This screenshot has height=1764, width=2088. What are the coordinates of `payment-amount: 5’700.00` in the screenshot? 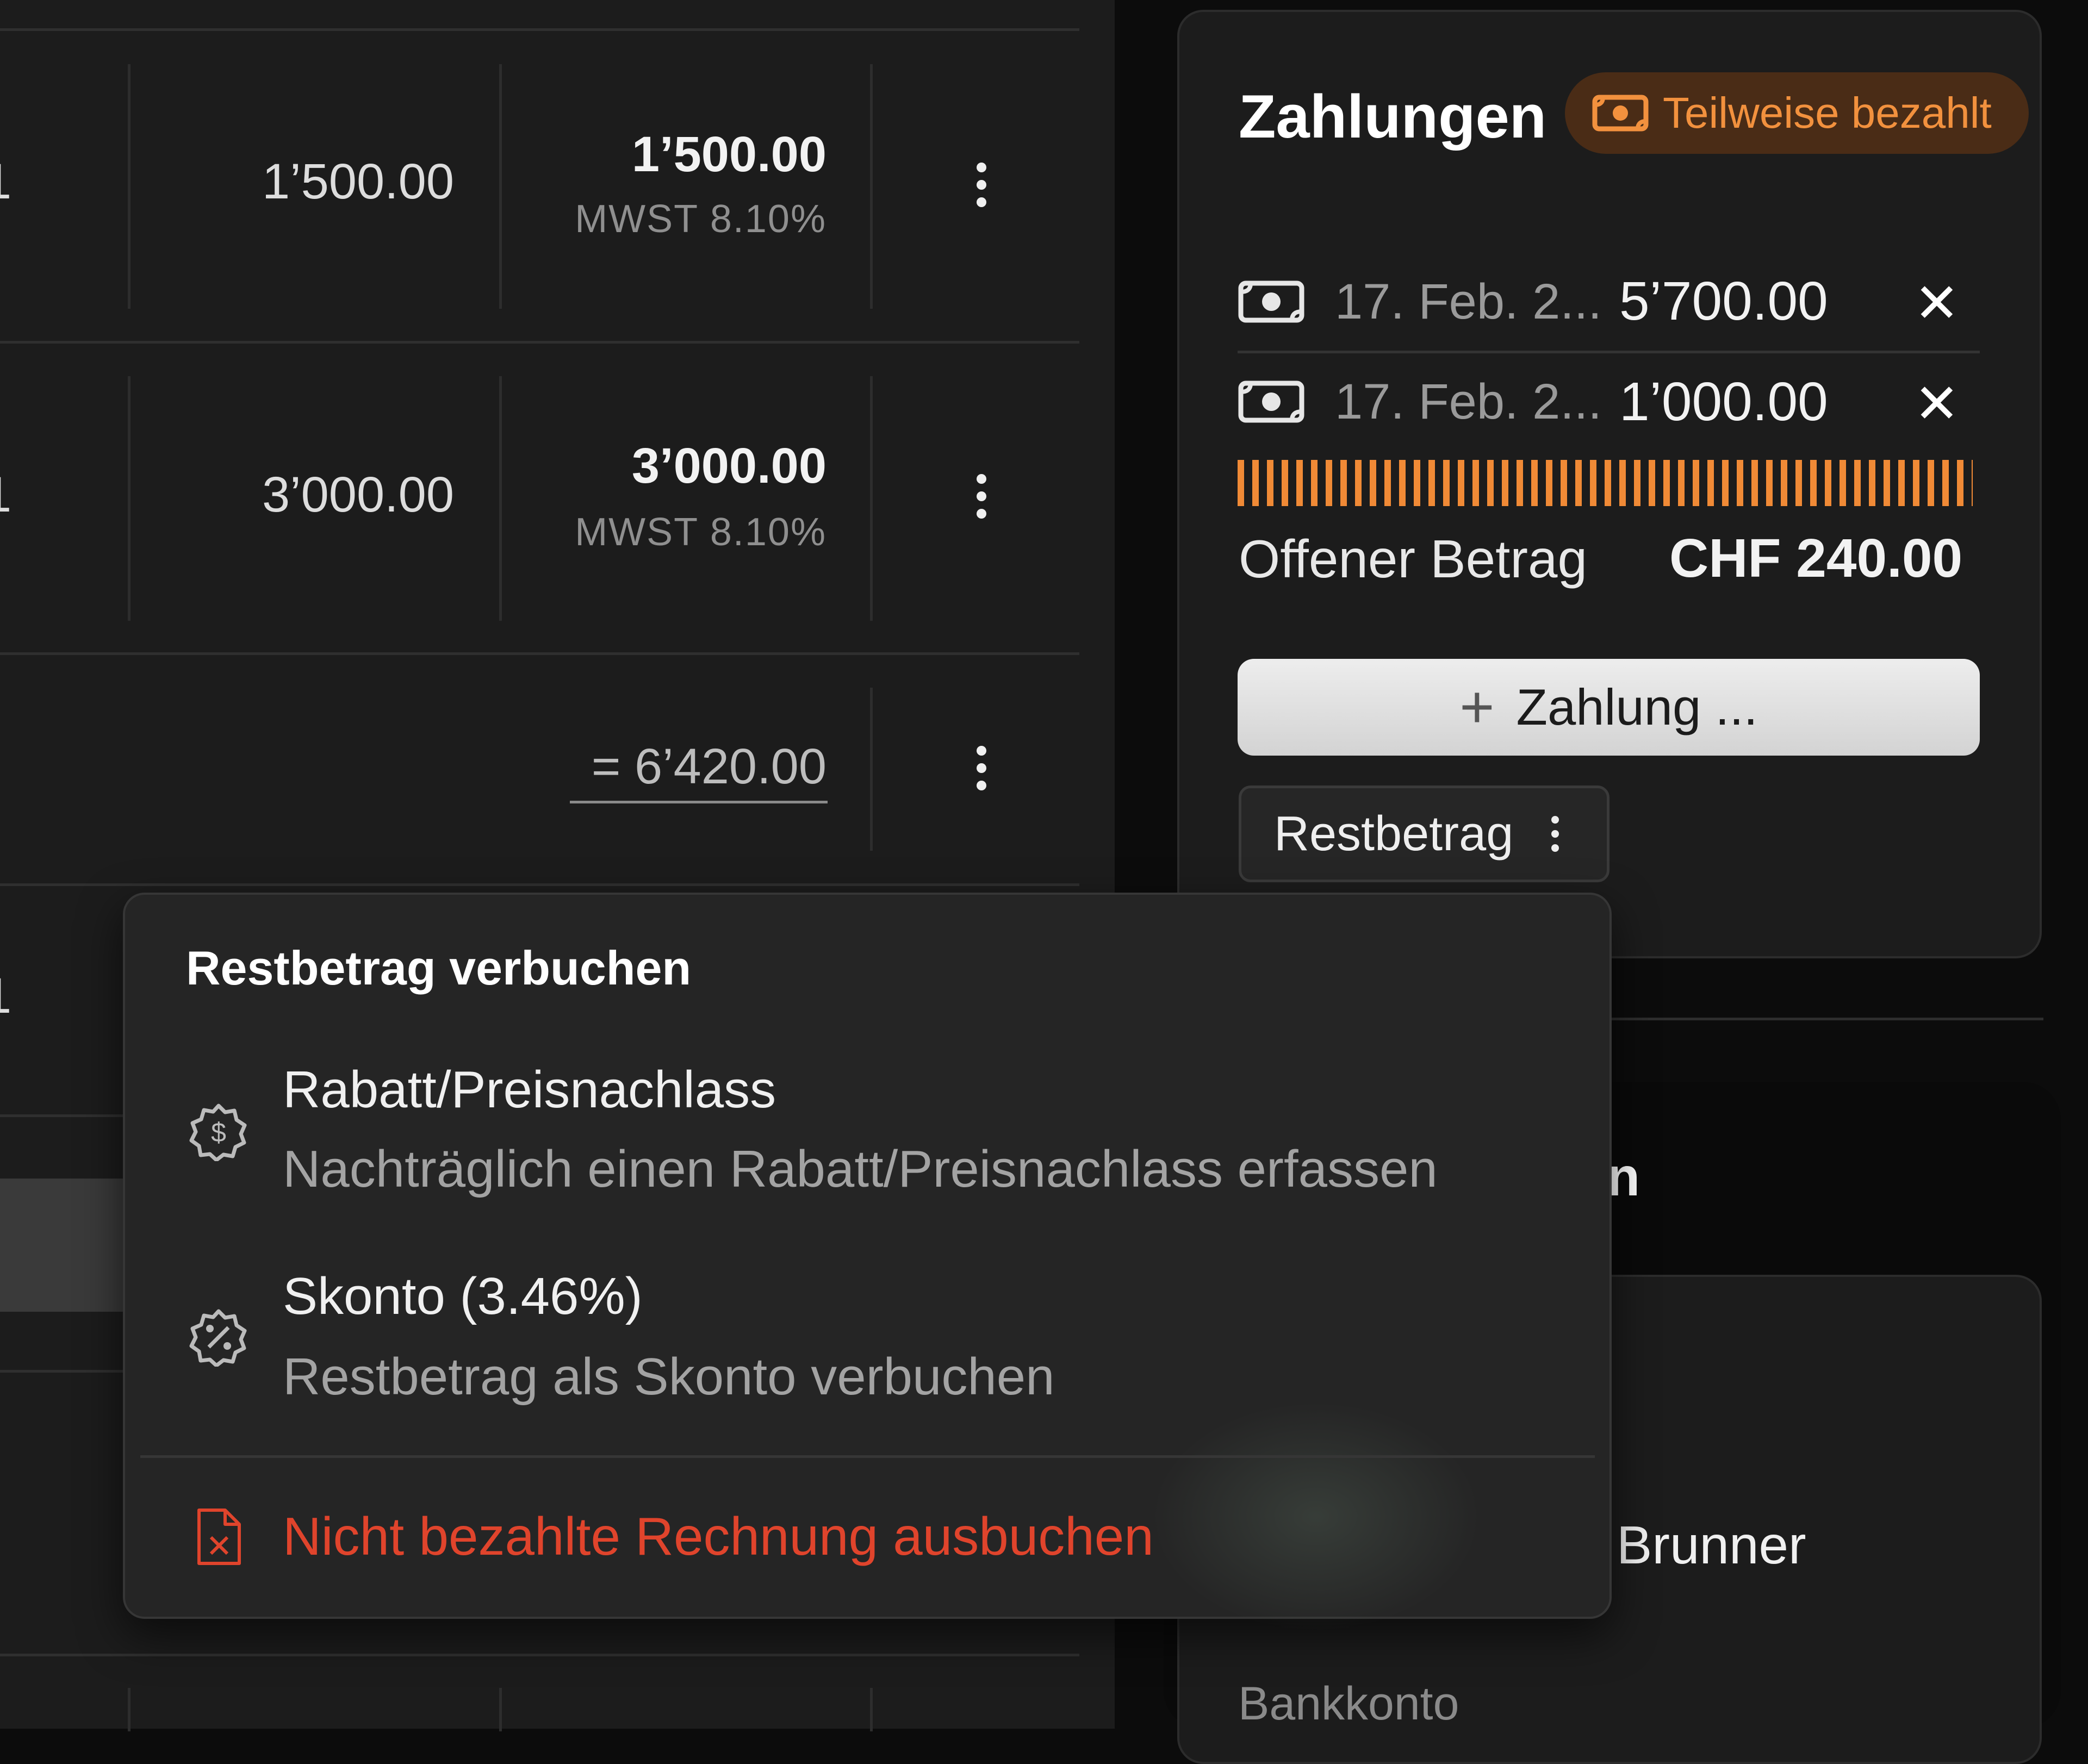 It's located at (1723, 302).